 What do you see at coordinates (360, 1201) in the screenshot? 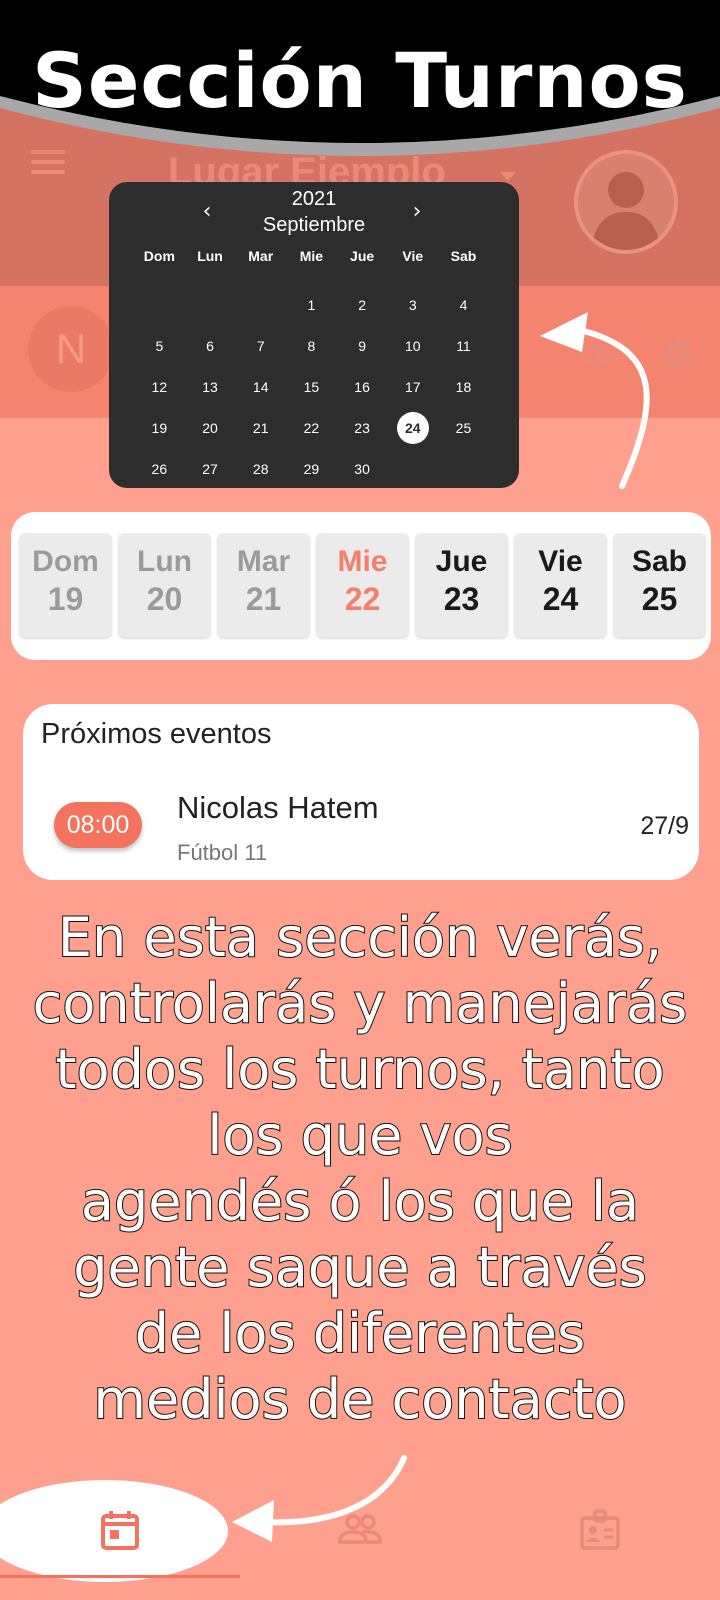
I see `description-line: agendés ó los que la` at bounding box center [360, 1201].